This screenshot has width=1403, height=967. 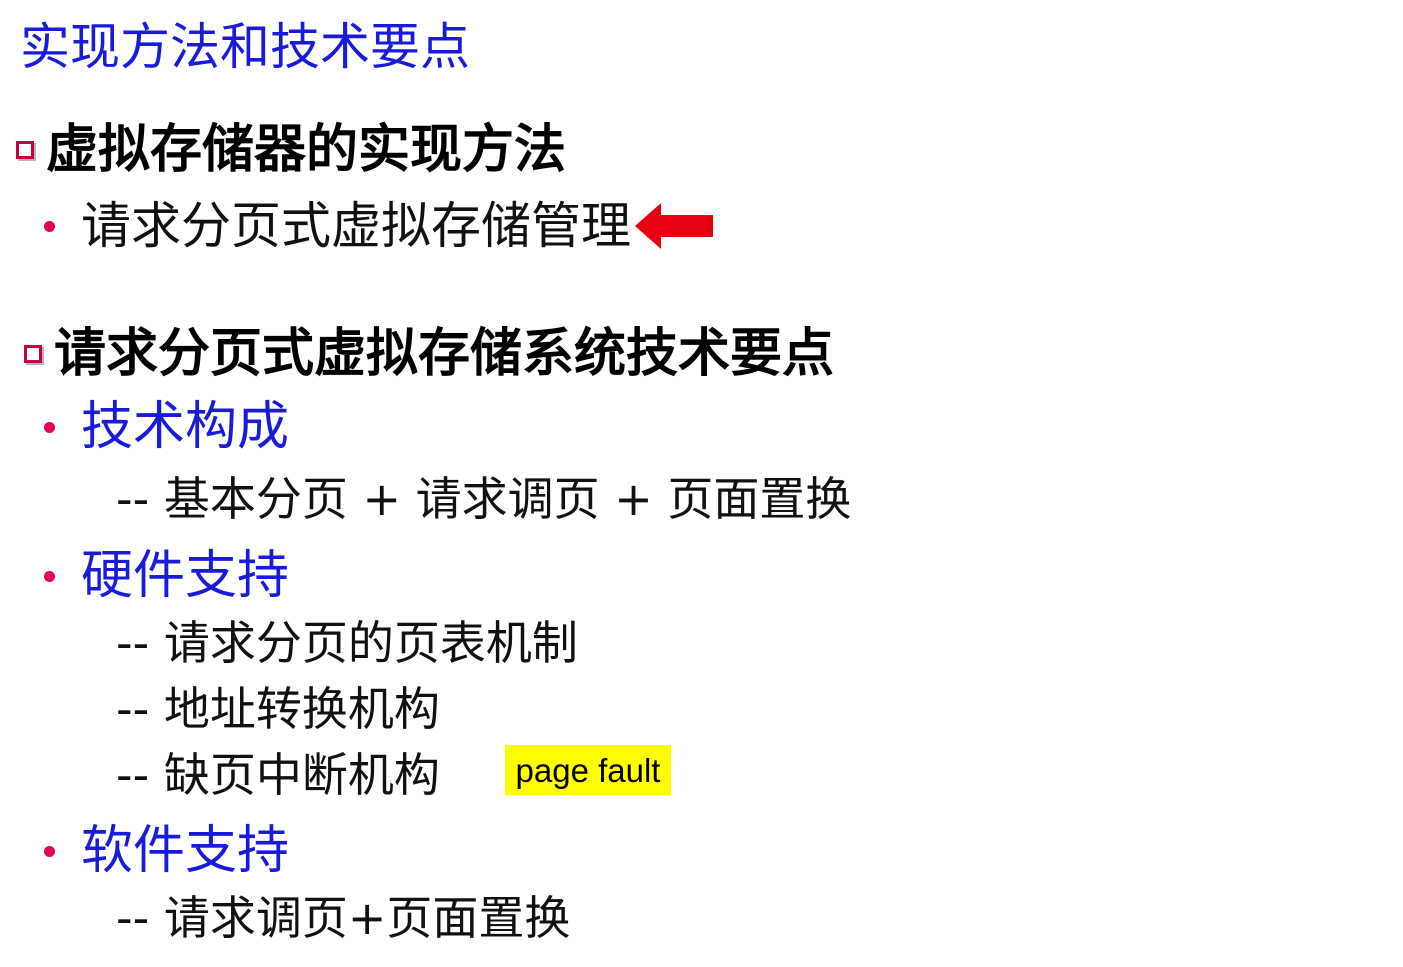 What do you see at coordinates (343, 918) in the screenshot?
I see `sub-item: -- 请求调页+页面置换` at bounding box center [343, 918].